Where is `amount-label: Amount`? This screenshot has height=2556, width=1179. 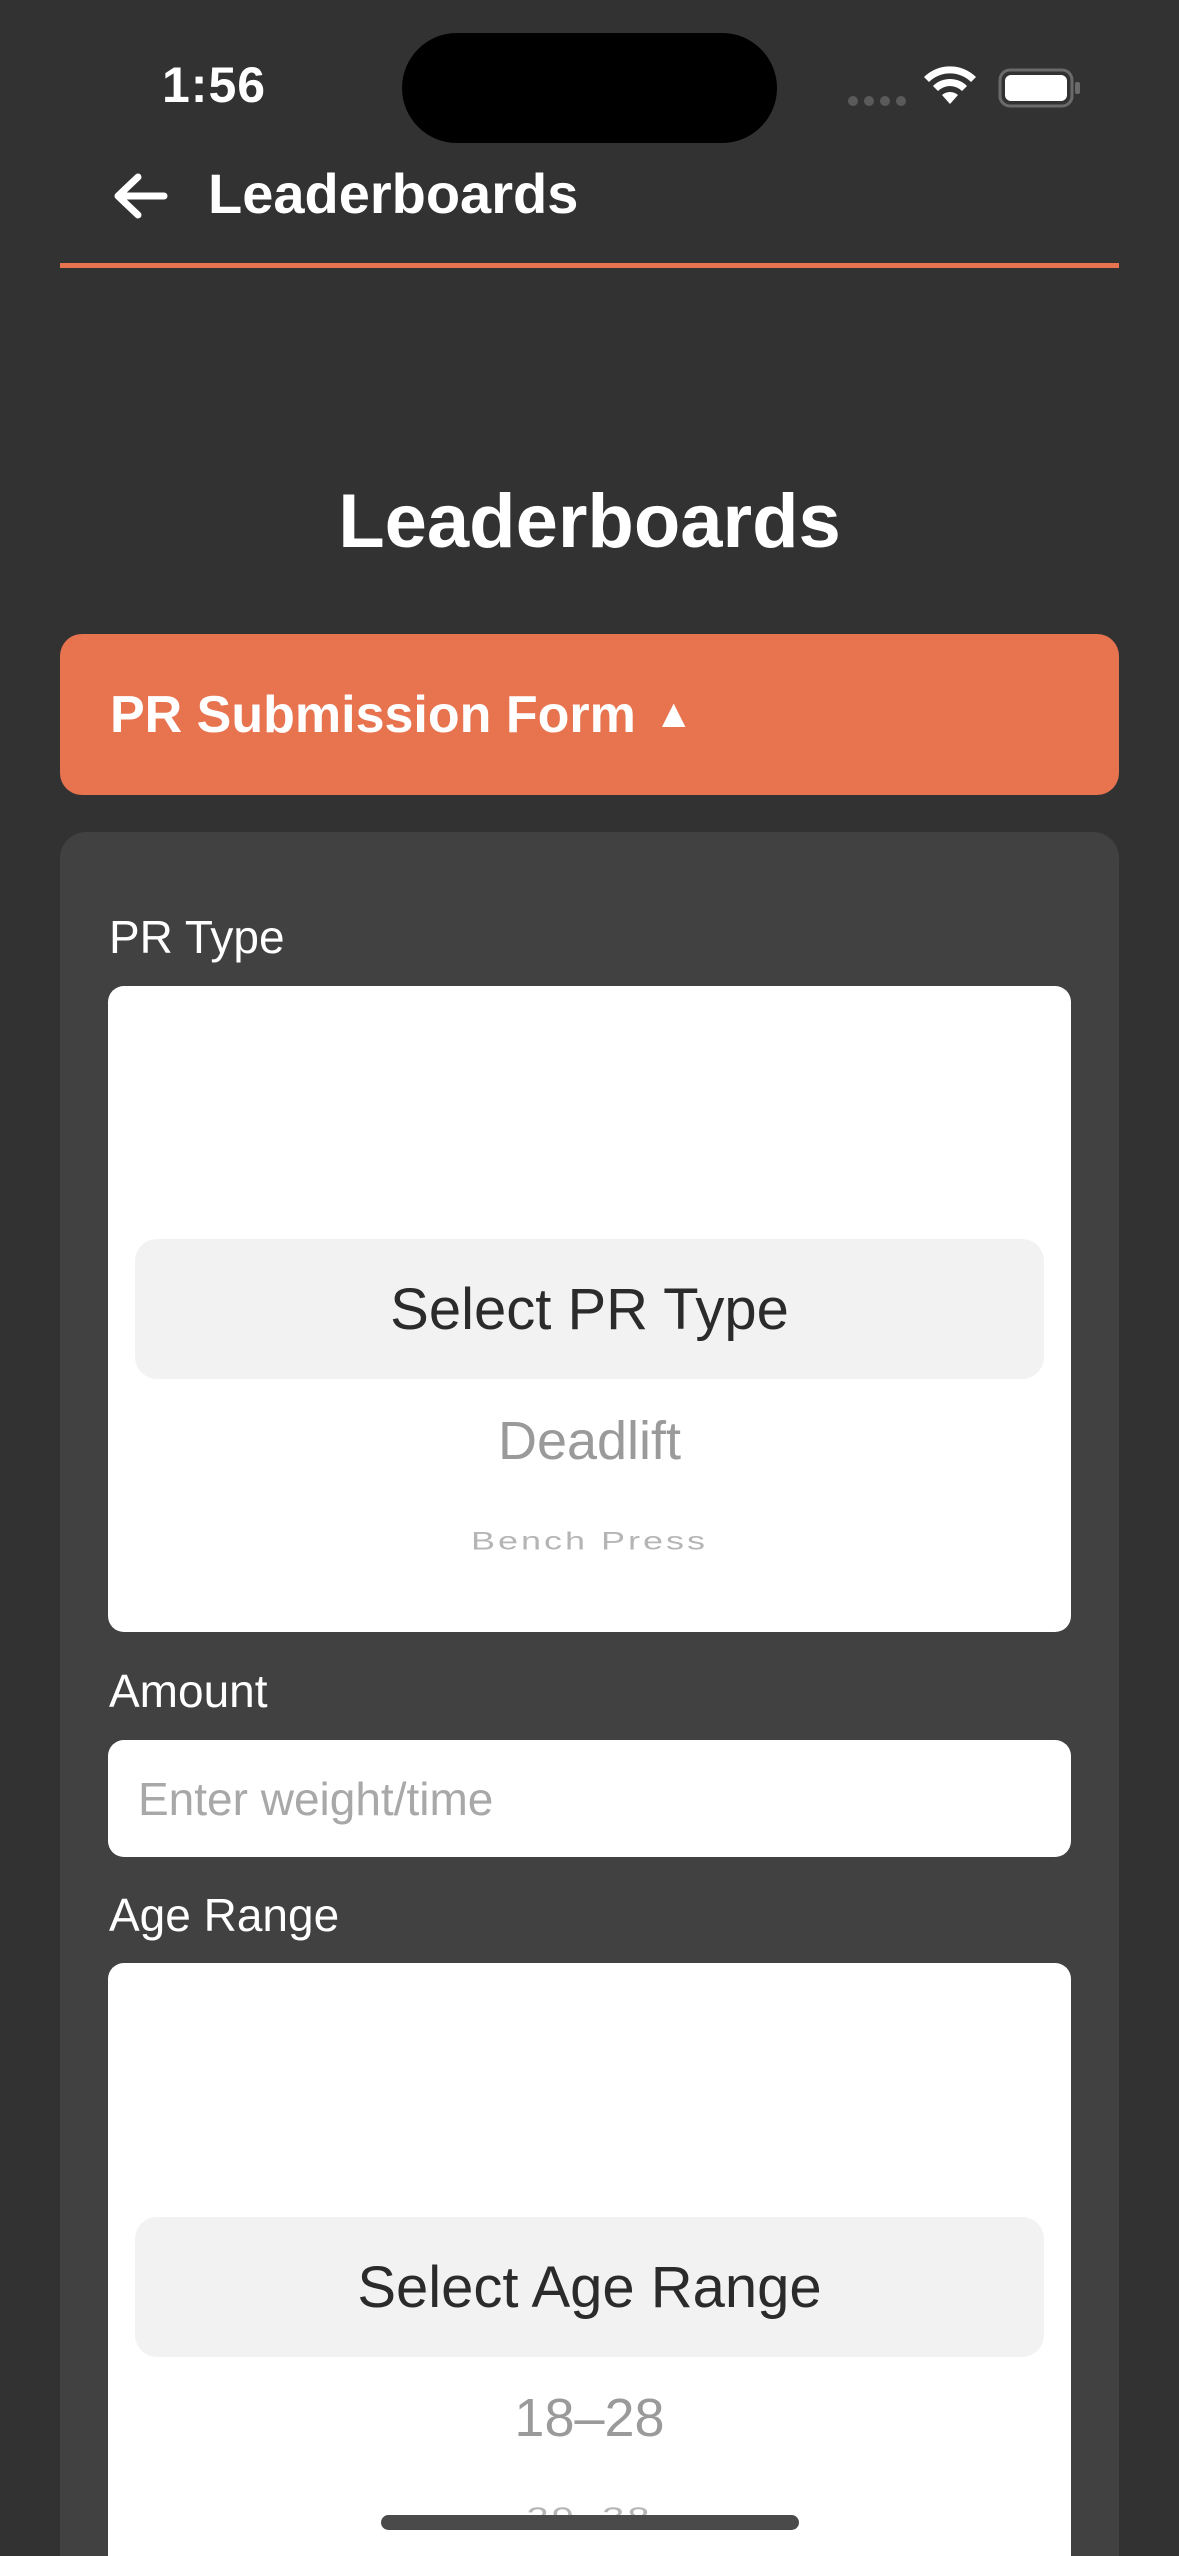
amount-label: Amount is located at coordinates (188, 1691).